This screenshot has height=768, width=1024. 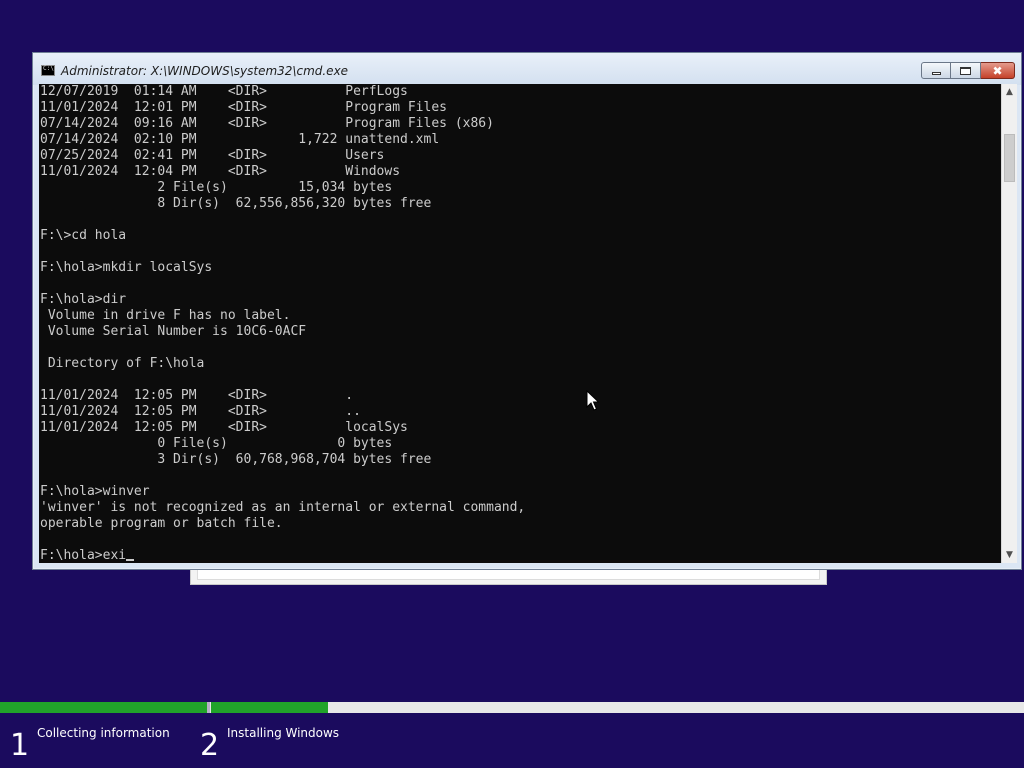 I want to click on mouse-pointer-icon, so click(x=593, y=400).